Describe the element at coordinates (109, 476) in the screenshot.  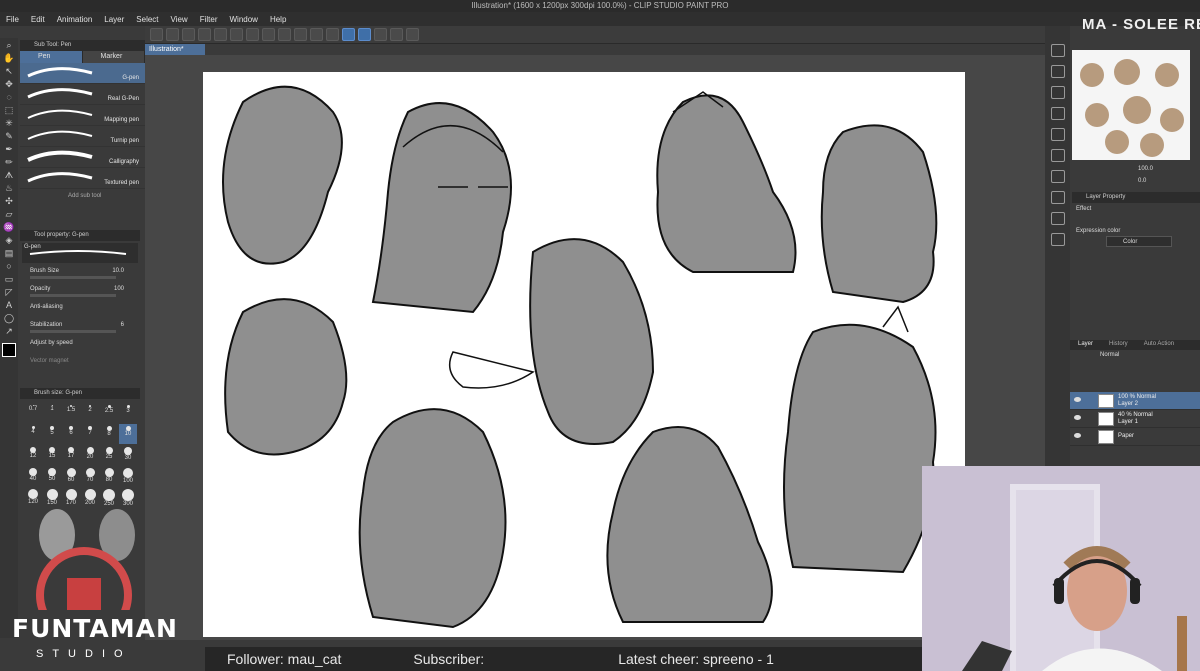
I see `brush-size-option: 80` at that location.